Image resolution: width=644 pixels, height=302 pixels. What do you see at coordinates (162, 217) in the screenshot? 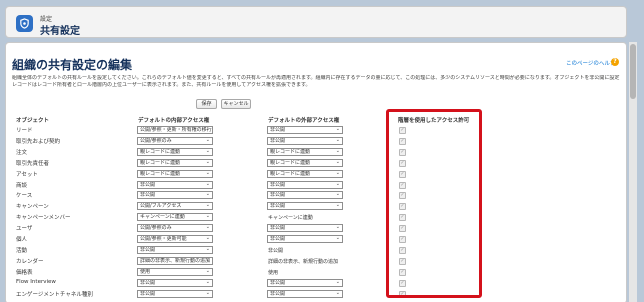
I see `internal-access-value: キャンペーンに連動` at bounding box center [162, 217].